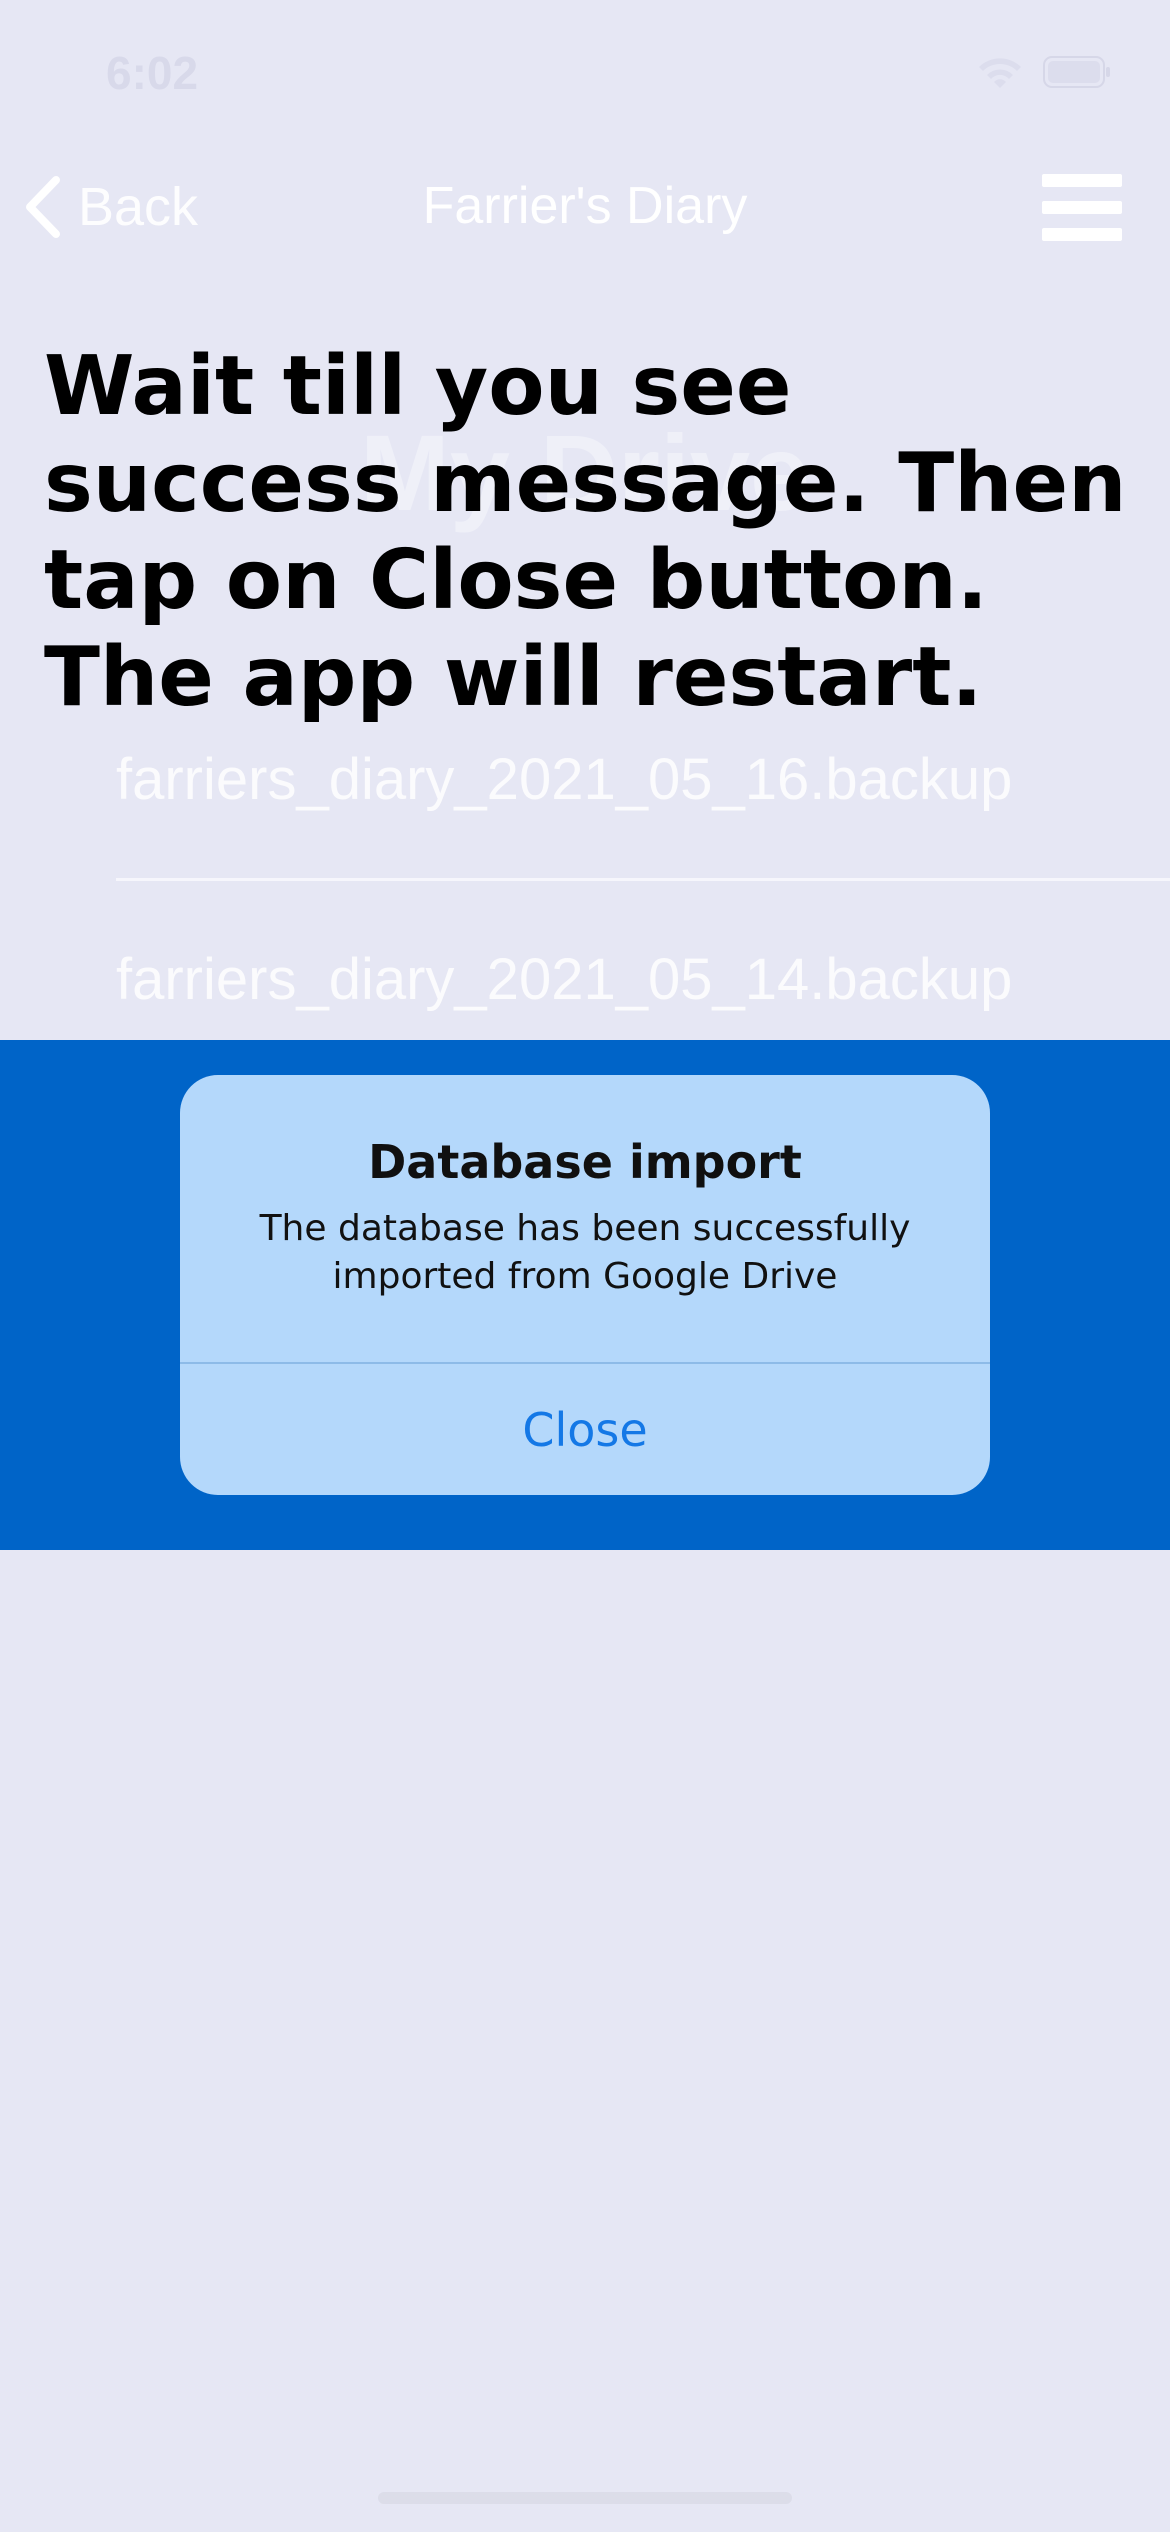 Image resolution: width=1170 pixels, height=2532 pixels. What do you see at coordinates (643, 879) in the screenshot?
I see `divider` at bounding box center [643, 879].